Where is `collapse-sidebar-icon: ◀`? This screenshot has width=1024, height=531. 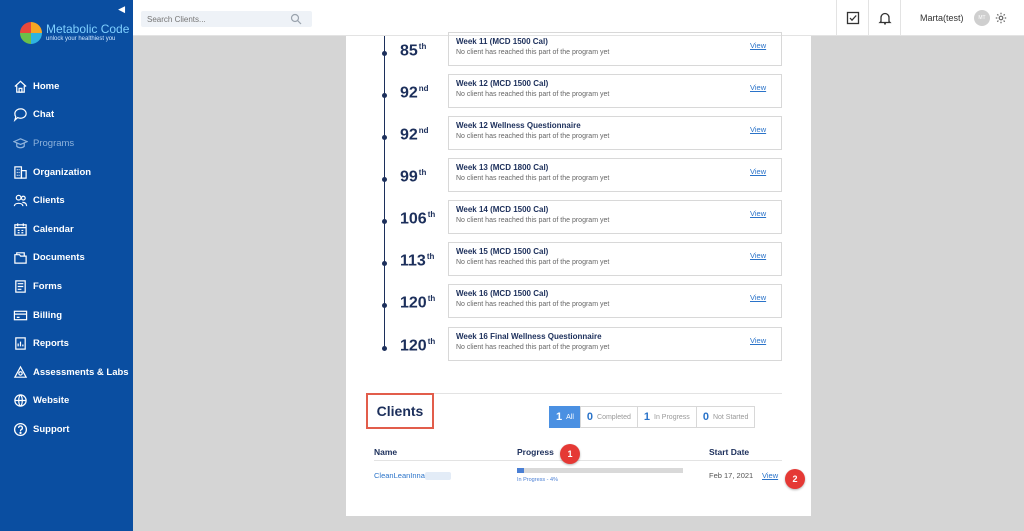
collapse-sidebar-icon: ◀ is located at coordinates (121, 9).